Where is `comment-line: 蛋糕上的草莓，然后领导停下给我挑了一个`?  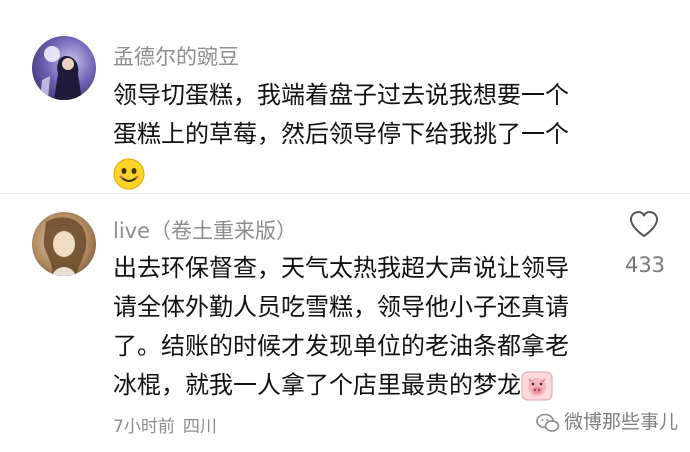 comment-line: 蛋糕上的草莓，然后领导停下给我挑了一个 is located at coordinates (341, 134).